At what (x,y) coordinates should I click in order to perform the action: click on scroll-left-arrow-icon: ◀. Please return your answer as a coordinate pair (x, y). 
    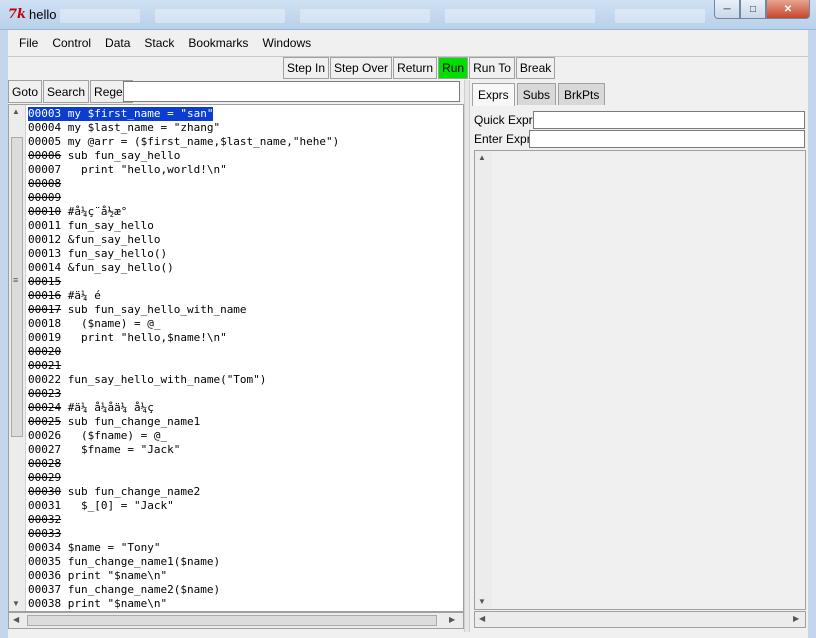
    Looking at the image, I should click on (482, 618).